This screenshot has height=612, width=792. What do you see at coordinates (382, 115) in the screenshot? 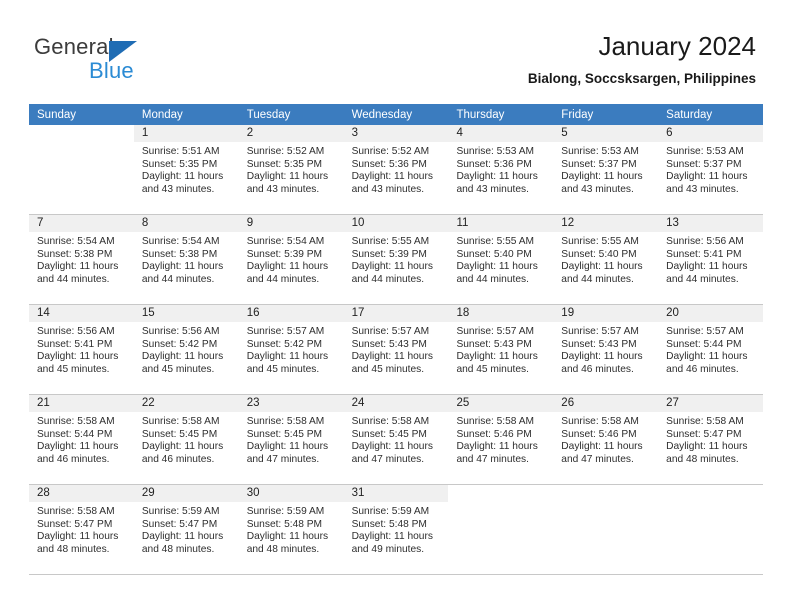
I see `weekday-header-wednesday: Wednesday` at bounding box center [382, 115].